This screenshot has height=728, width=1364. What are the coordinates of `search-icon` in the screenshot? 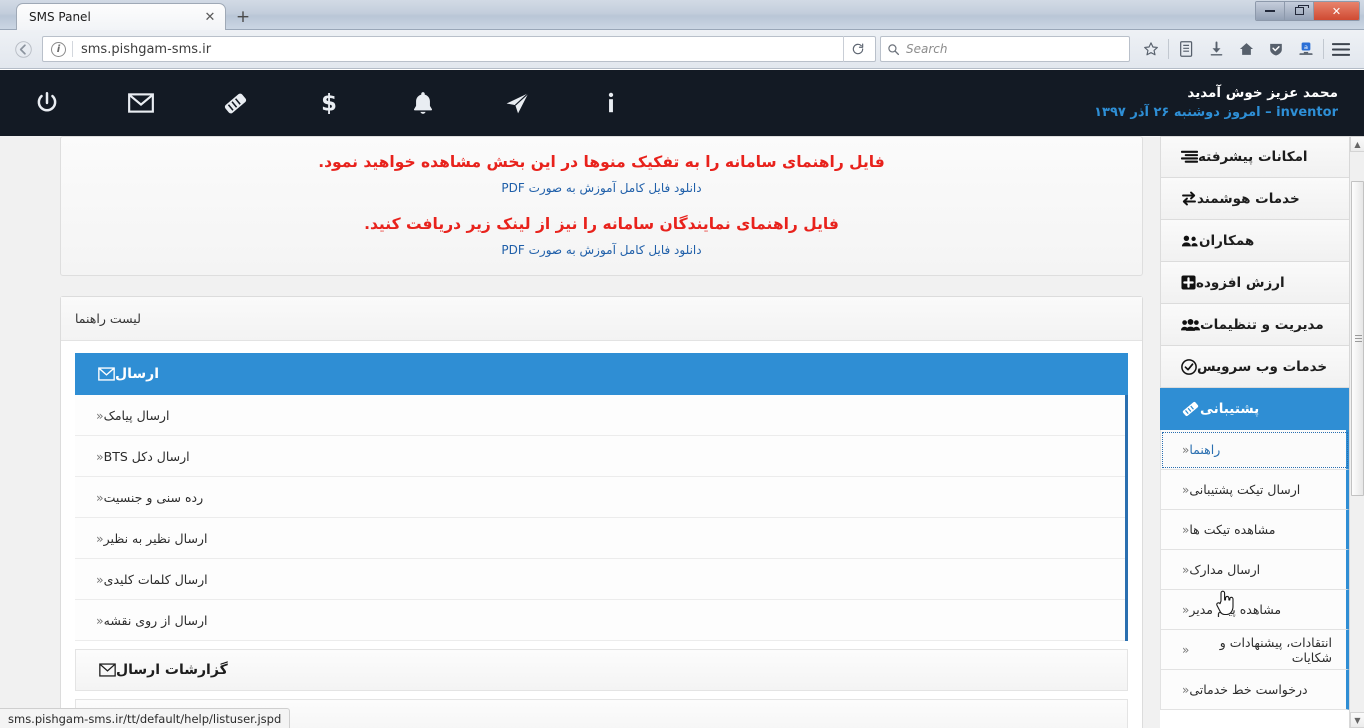 It's located at (894, 49).